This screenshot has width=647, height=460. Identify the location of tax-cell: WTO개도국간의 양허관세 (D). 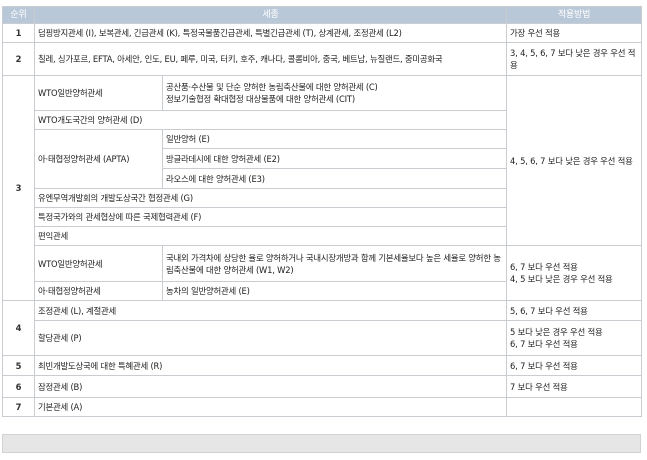
(270, 120).